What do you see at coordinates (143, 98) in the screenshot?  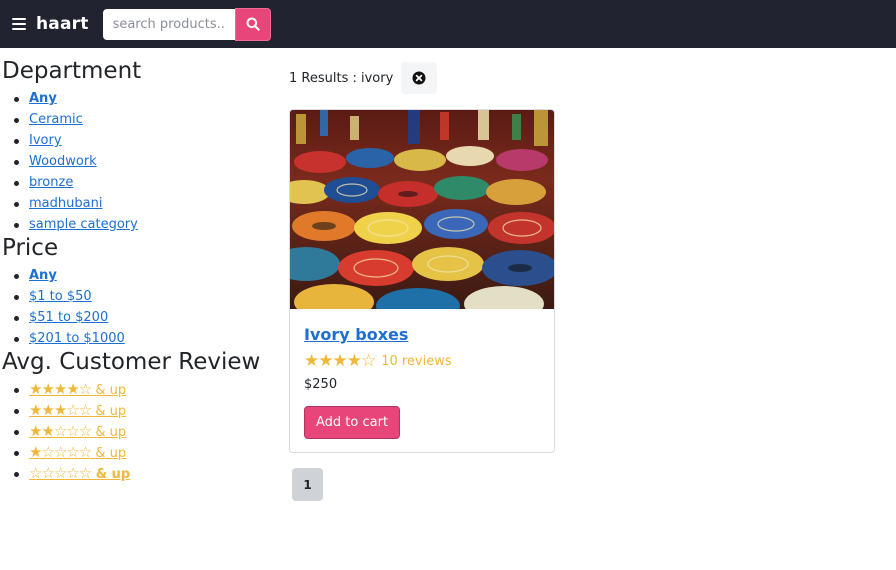 I see `department-item-any: Any` at bounding box center [143, 98].